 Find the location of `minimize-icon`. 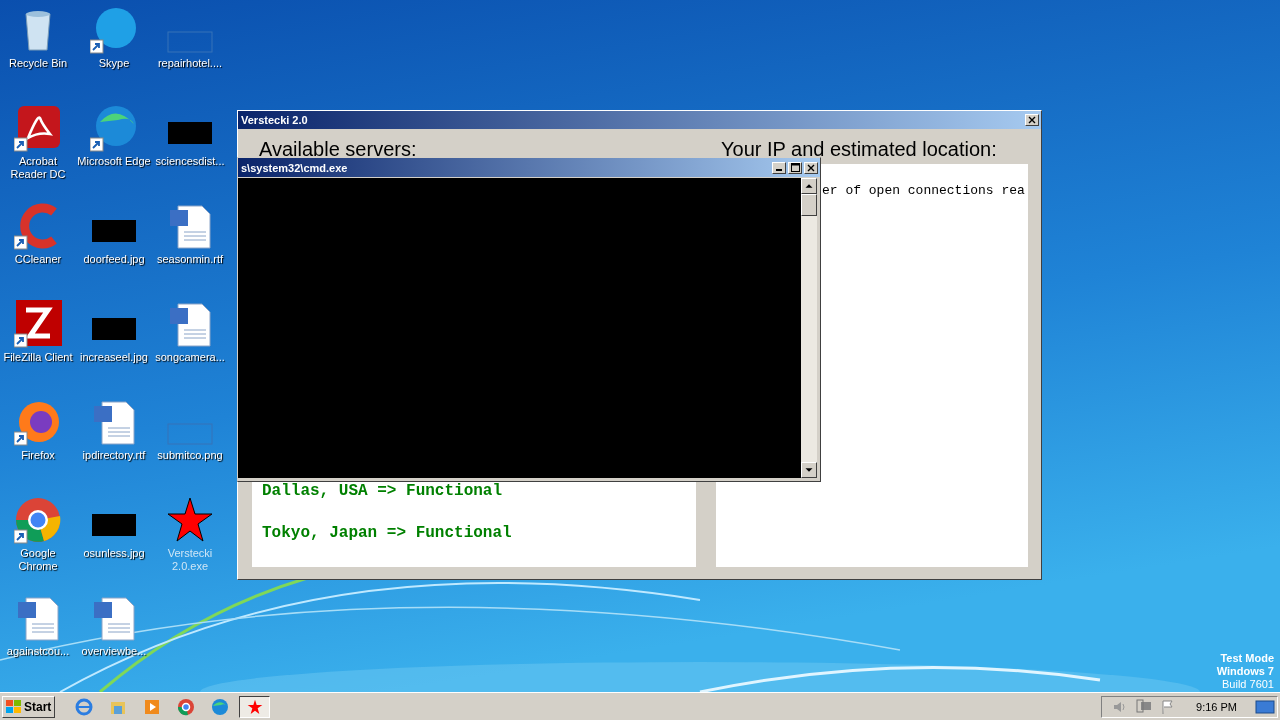

minimize-icon is located at coordinates (779, 170).